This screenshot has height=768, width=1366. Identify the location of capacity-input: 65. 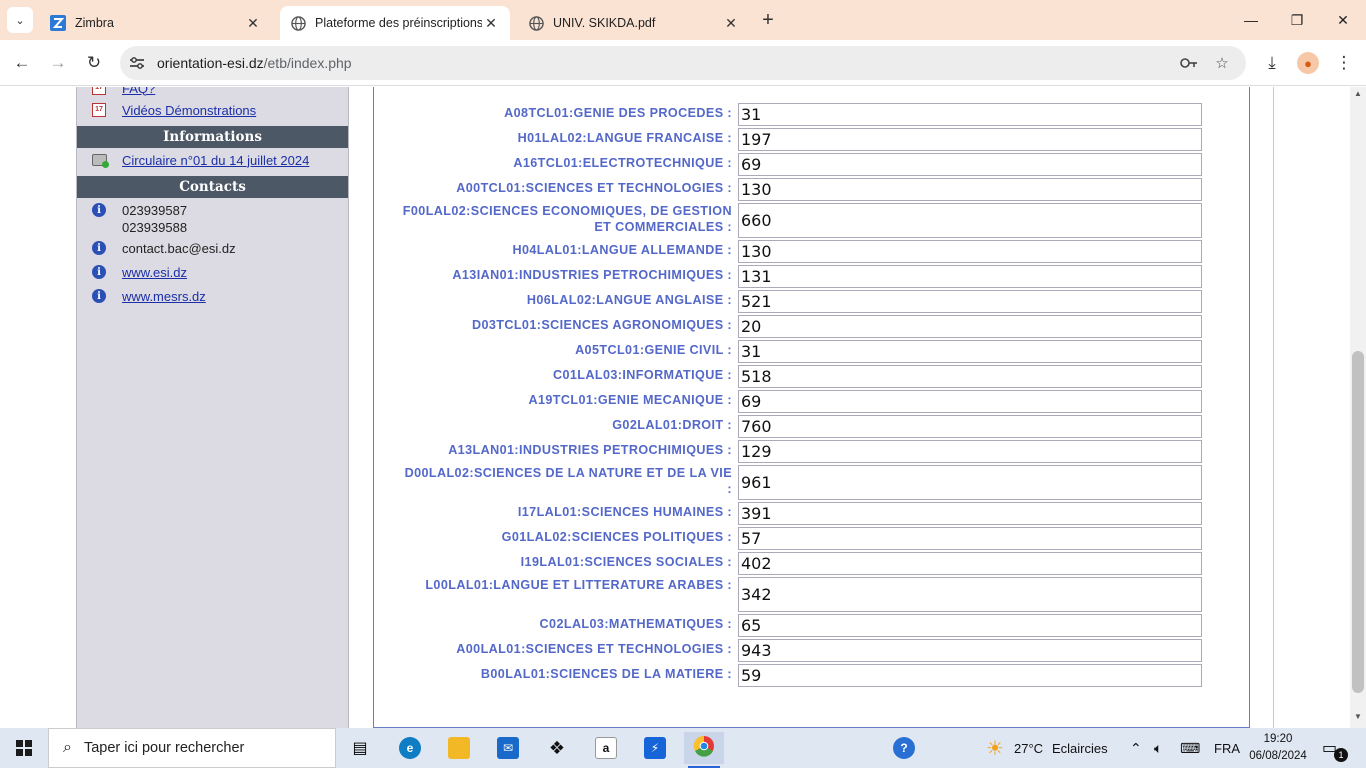
(970, 625).